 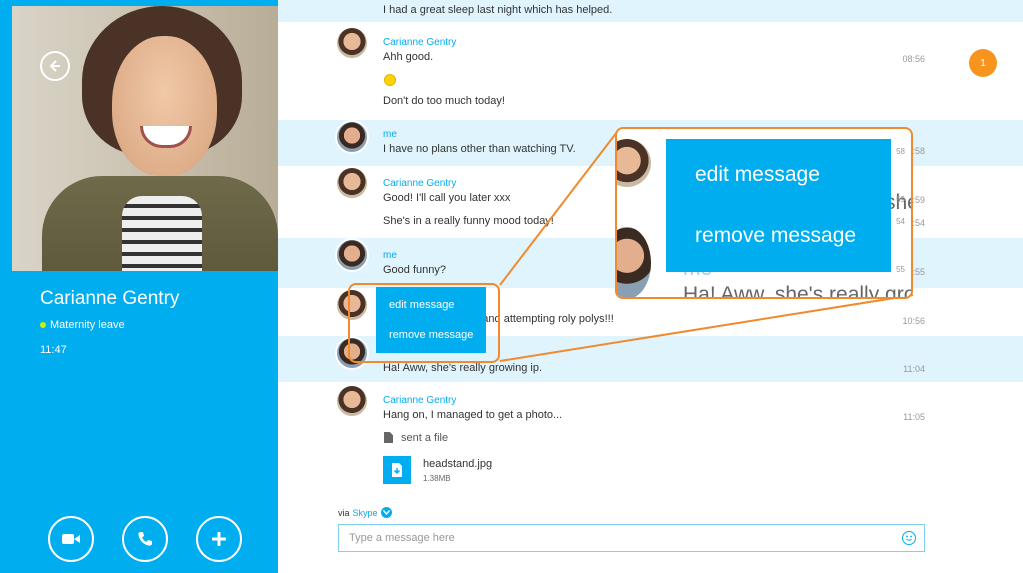 I want to click on plus-icon, so click(x=219, y=539).